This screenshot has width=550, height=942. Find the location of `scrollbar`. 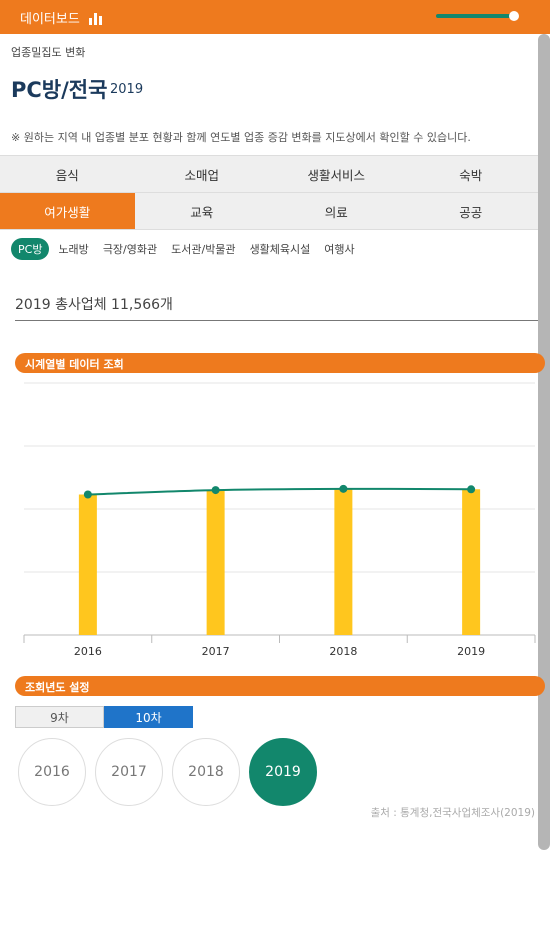

scrollbar is located at coordinates (544, 442).